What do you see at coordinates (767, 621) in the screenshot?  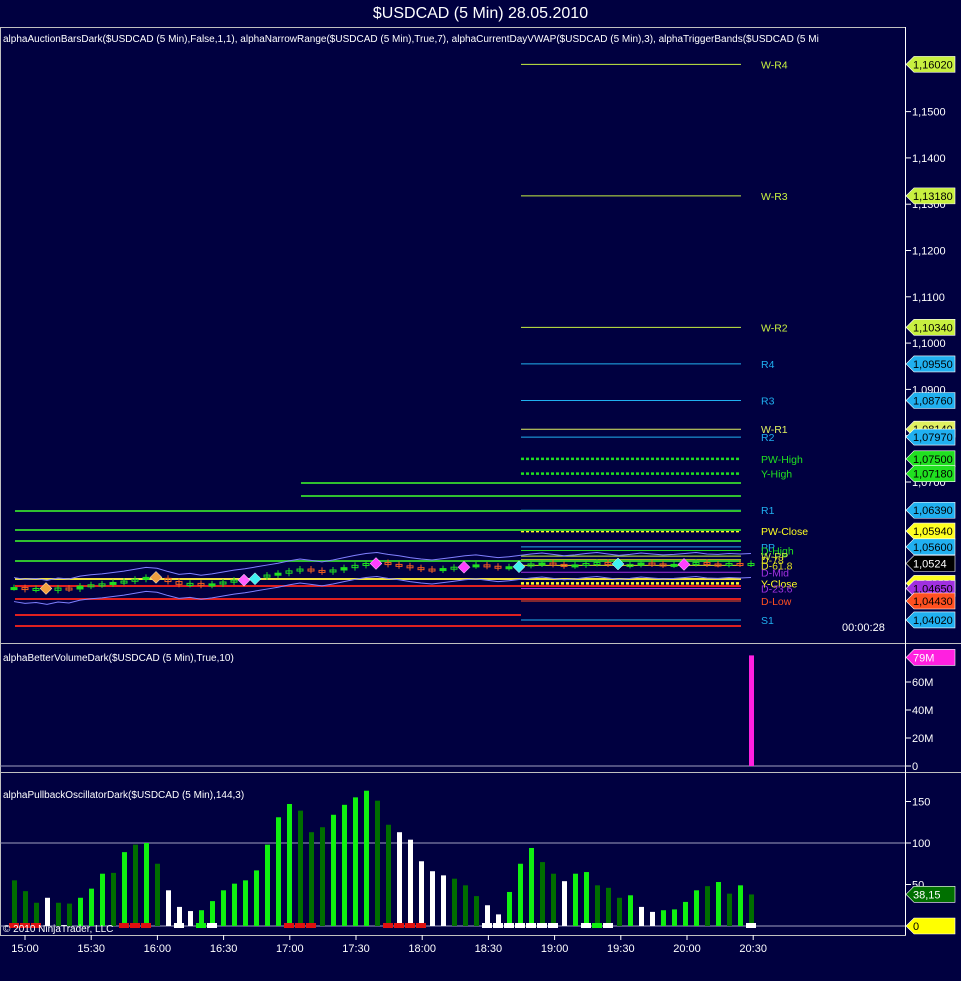 I see `level-label: S1` at bounding box center [767, 621].